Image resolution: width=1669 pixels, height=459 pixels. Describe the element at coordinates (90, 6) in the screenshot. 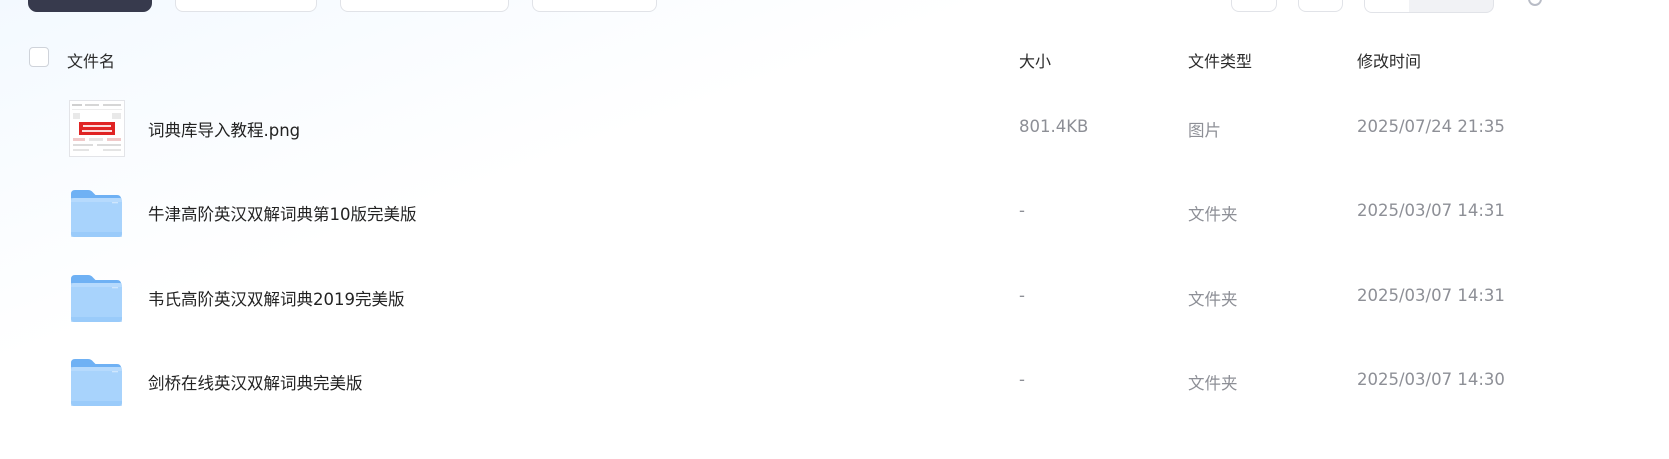

I see `upload-button` at that location.